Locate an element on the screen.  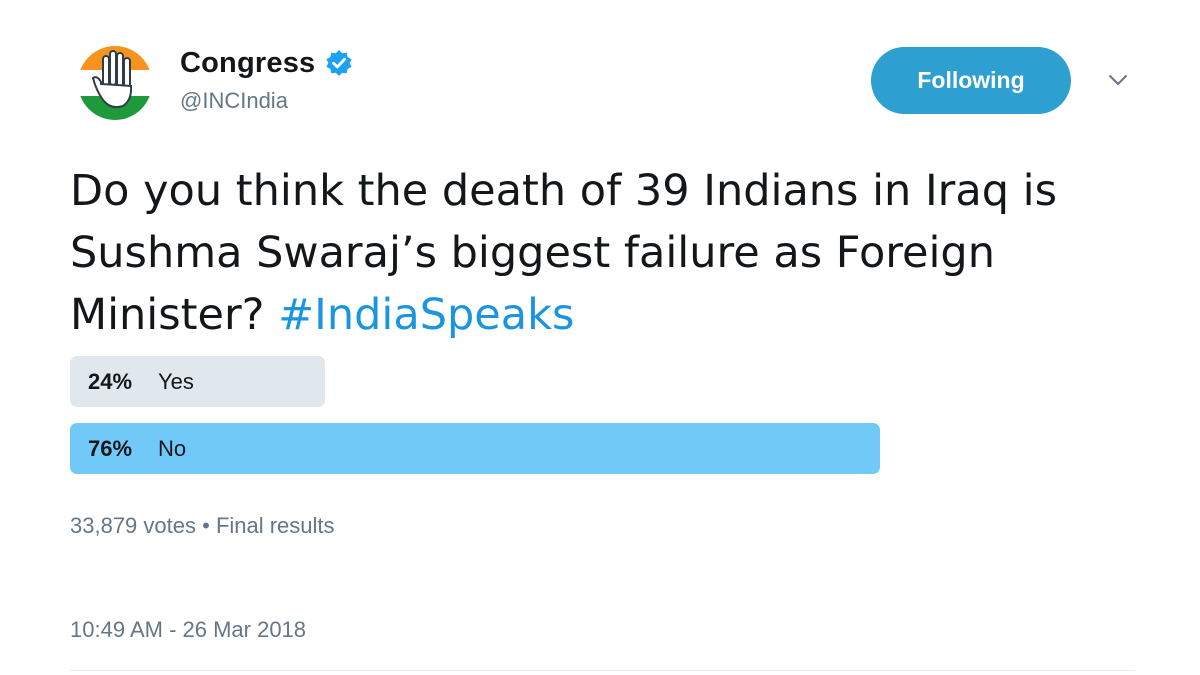
poll-percent: 24% is located at coordinates (110, 381).